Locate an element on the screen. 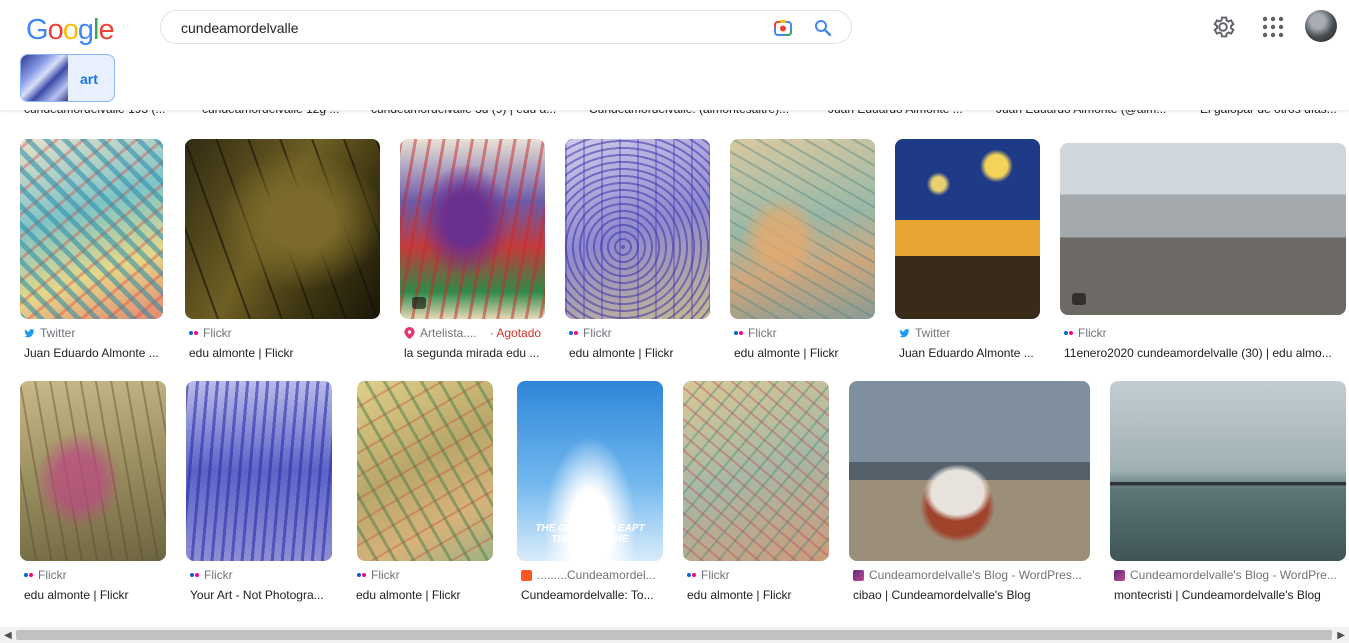 This screenshot has height=643, width=1349. result-title: montecristi | Cundeamordelvalle's Blog is located at coordinates (1230, 595).